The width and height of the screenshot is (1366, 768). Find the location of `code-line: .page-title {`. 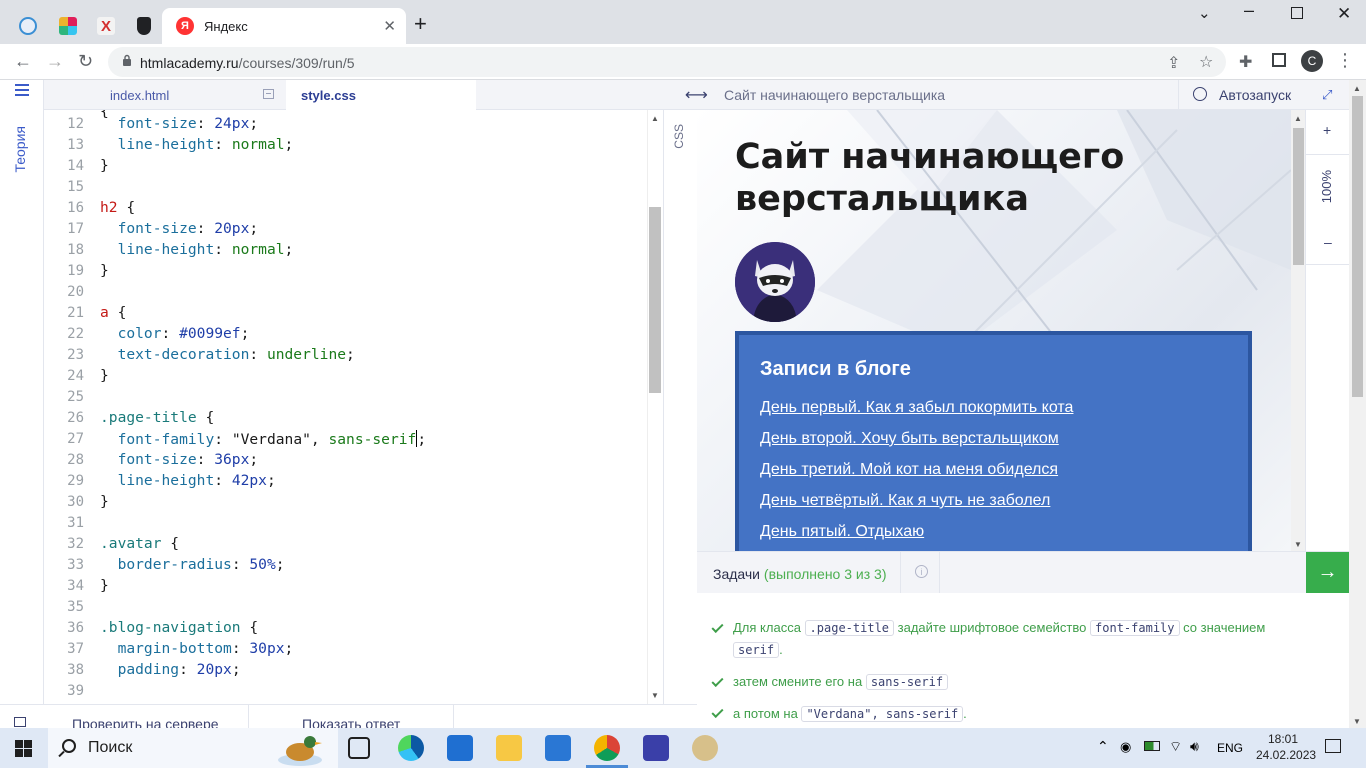

code-line: .page-title { is located at coordinates (157, 417).